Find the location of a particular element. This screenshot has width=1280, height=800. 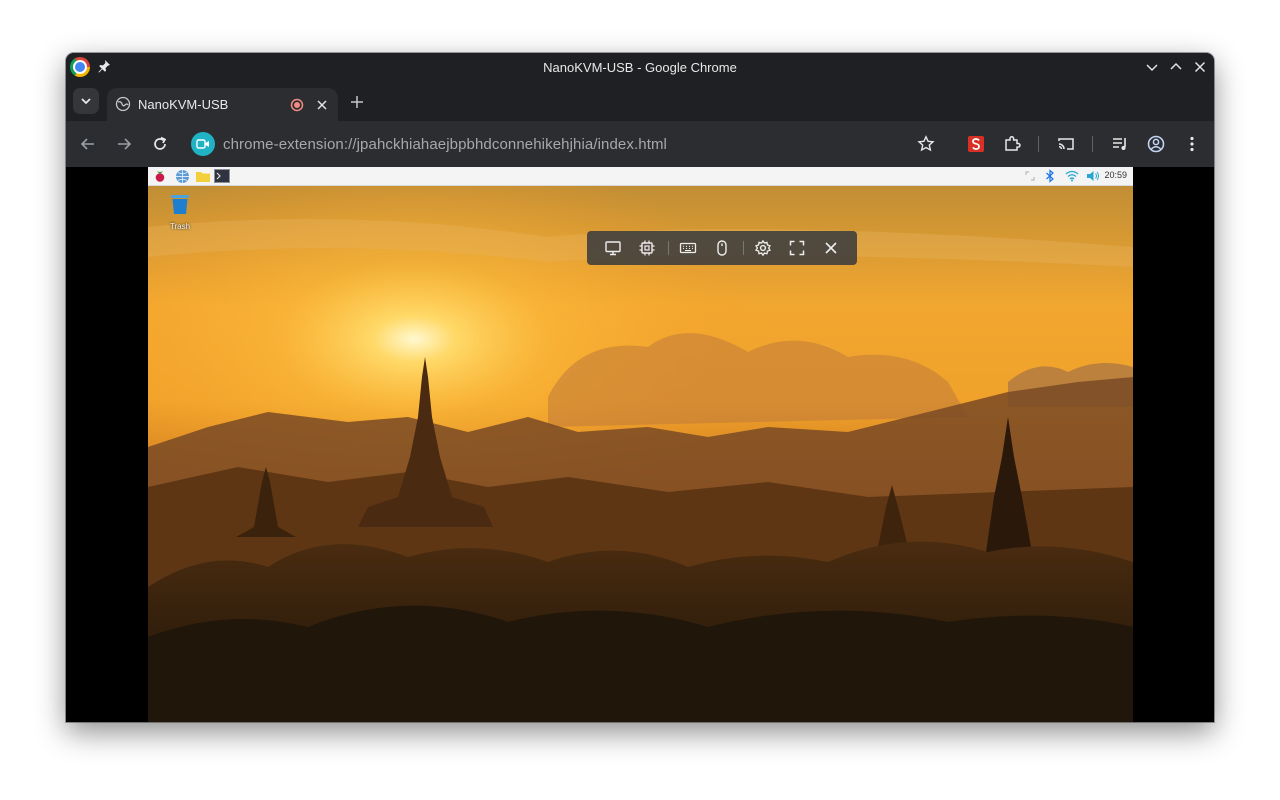

reload-icon is located at coordinates (160, 144).